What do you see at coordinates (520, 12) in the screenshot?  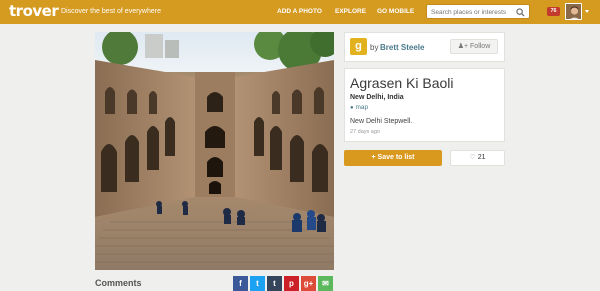 I see `search-icon` at bounding box center [520, 12].